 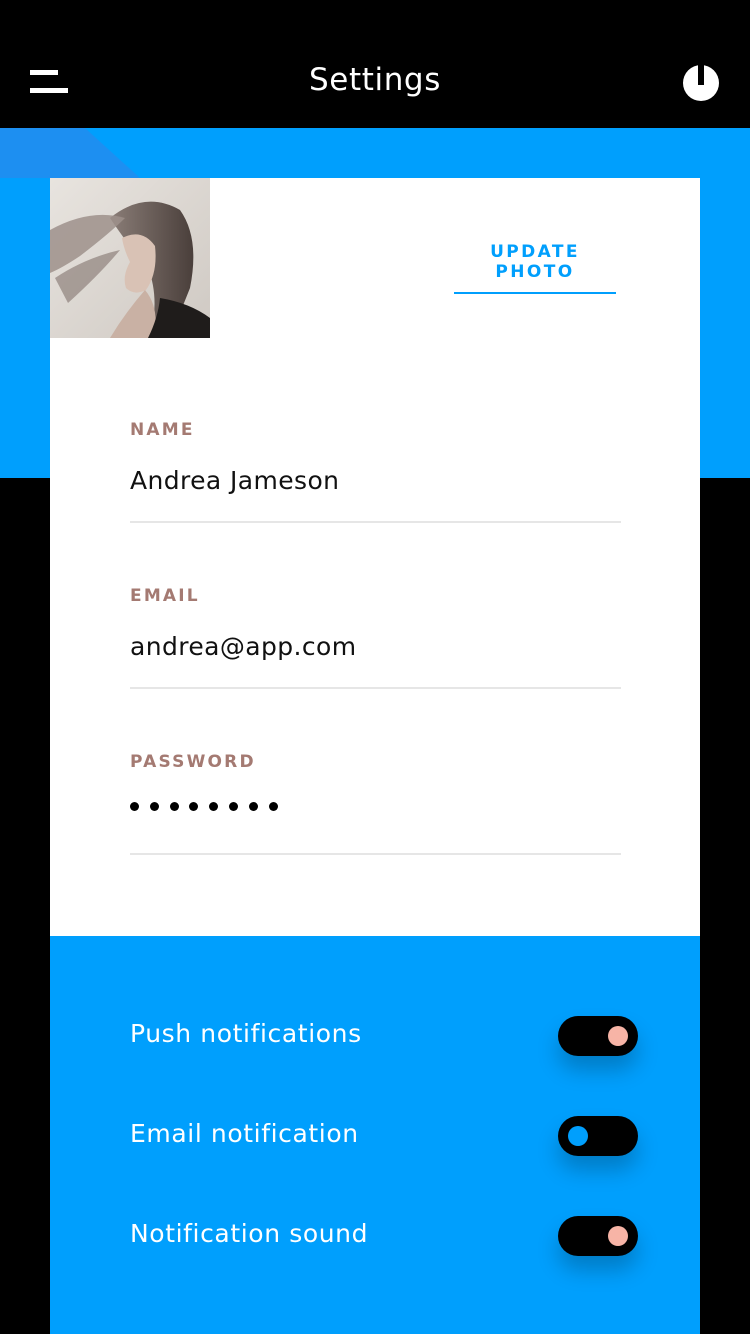 I want to click on update-photo-button: UPDATE PHOTO, so click(x=535, y=268).